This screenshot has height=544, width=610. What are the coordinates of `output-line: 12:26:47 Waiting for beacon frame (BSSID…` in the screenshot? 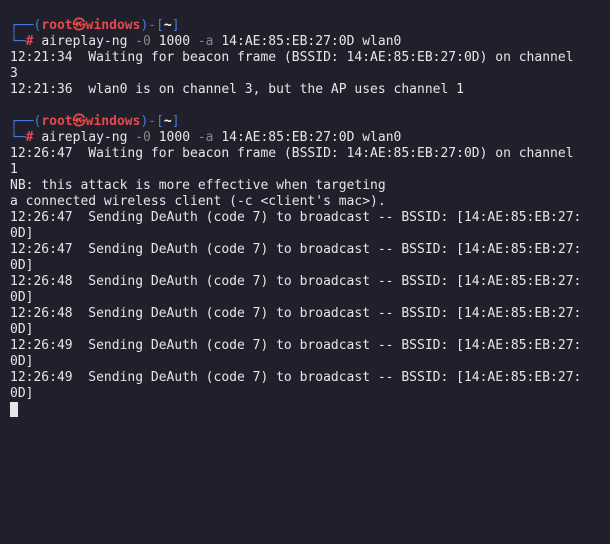 It's located at (292, 153).